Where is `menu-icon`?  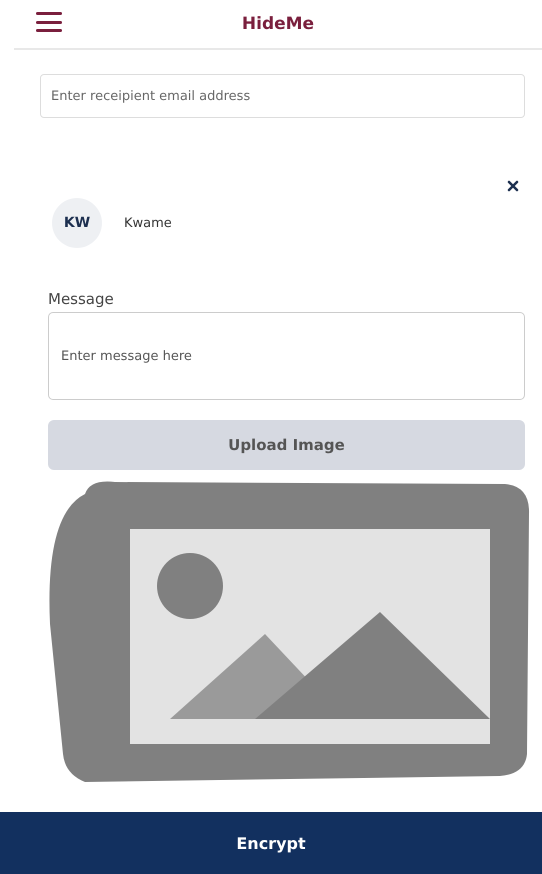 menu-icon is located at coordinates (49, 22).